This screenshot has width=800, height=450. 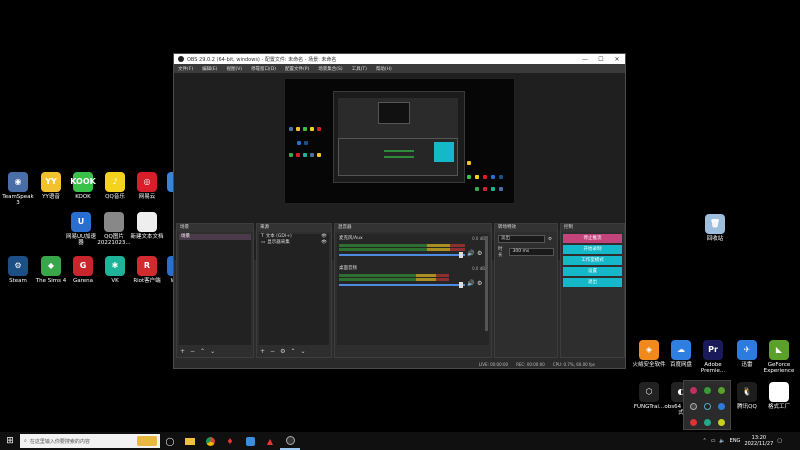 What do you see at coordinates (192, 351) in the screenshot?
I see `remove-scene-button: −` at bounding box center [192, 351].